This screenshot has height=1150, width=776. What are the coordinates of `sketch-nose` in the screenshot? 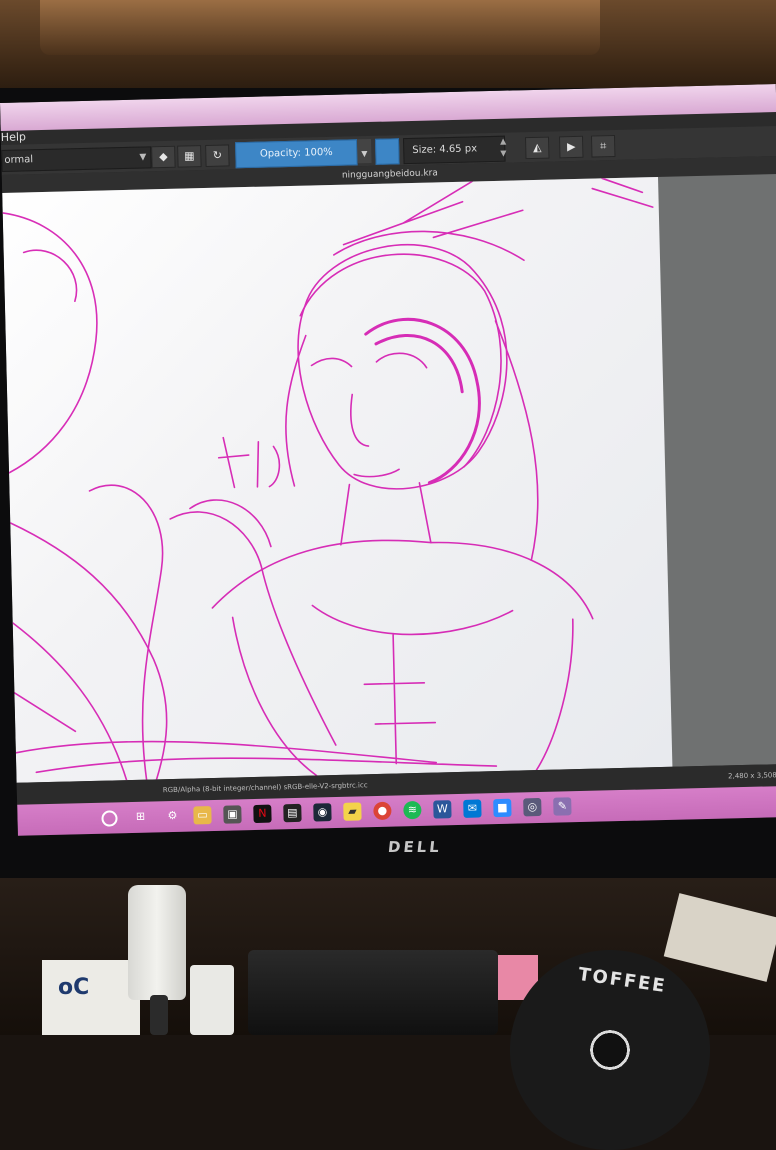 It's located at (360, 420).